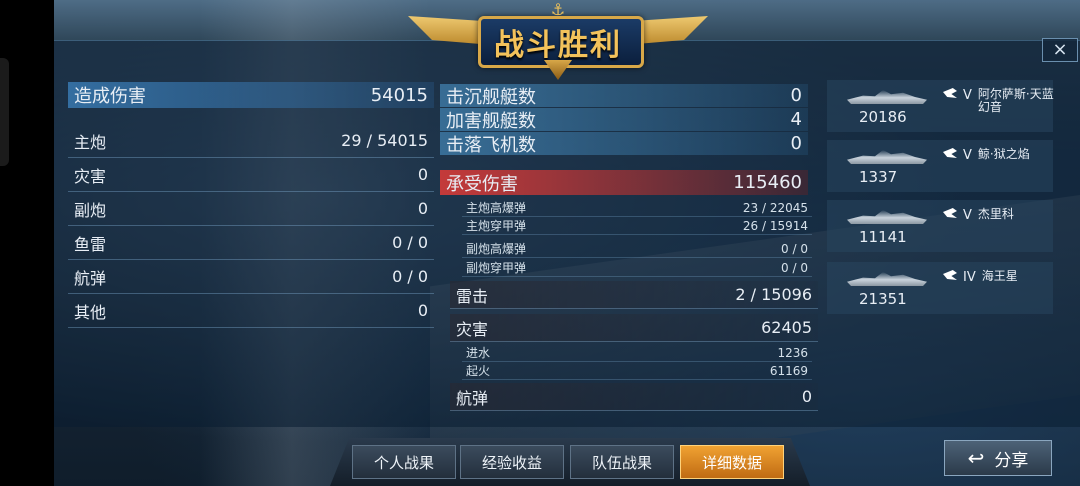 This screenshot has width=1080, height=486. Describe the element at coordinates (940, 166) in the screenshot. I see `enemy-ship-card: 1337 V 鲸·狱之焰` at that location.